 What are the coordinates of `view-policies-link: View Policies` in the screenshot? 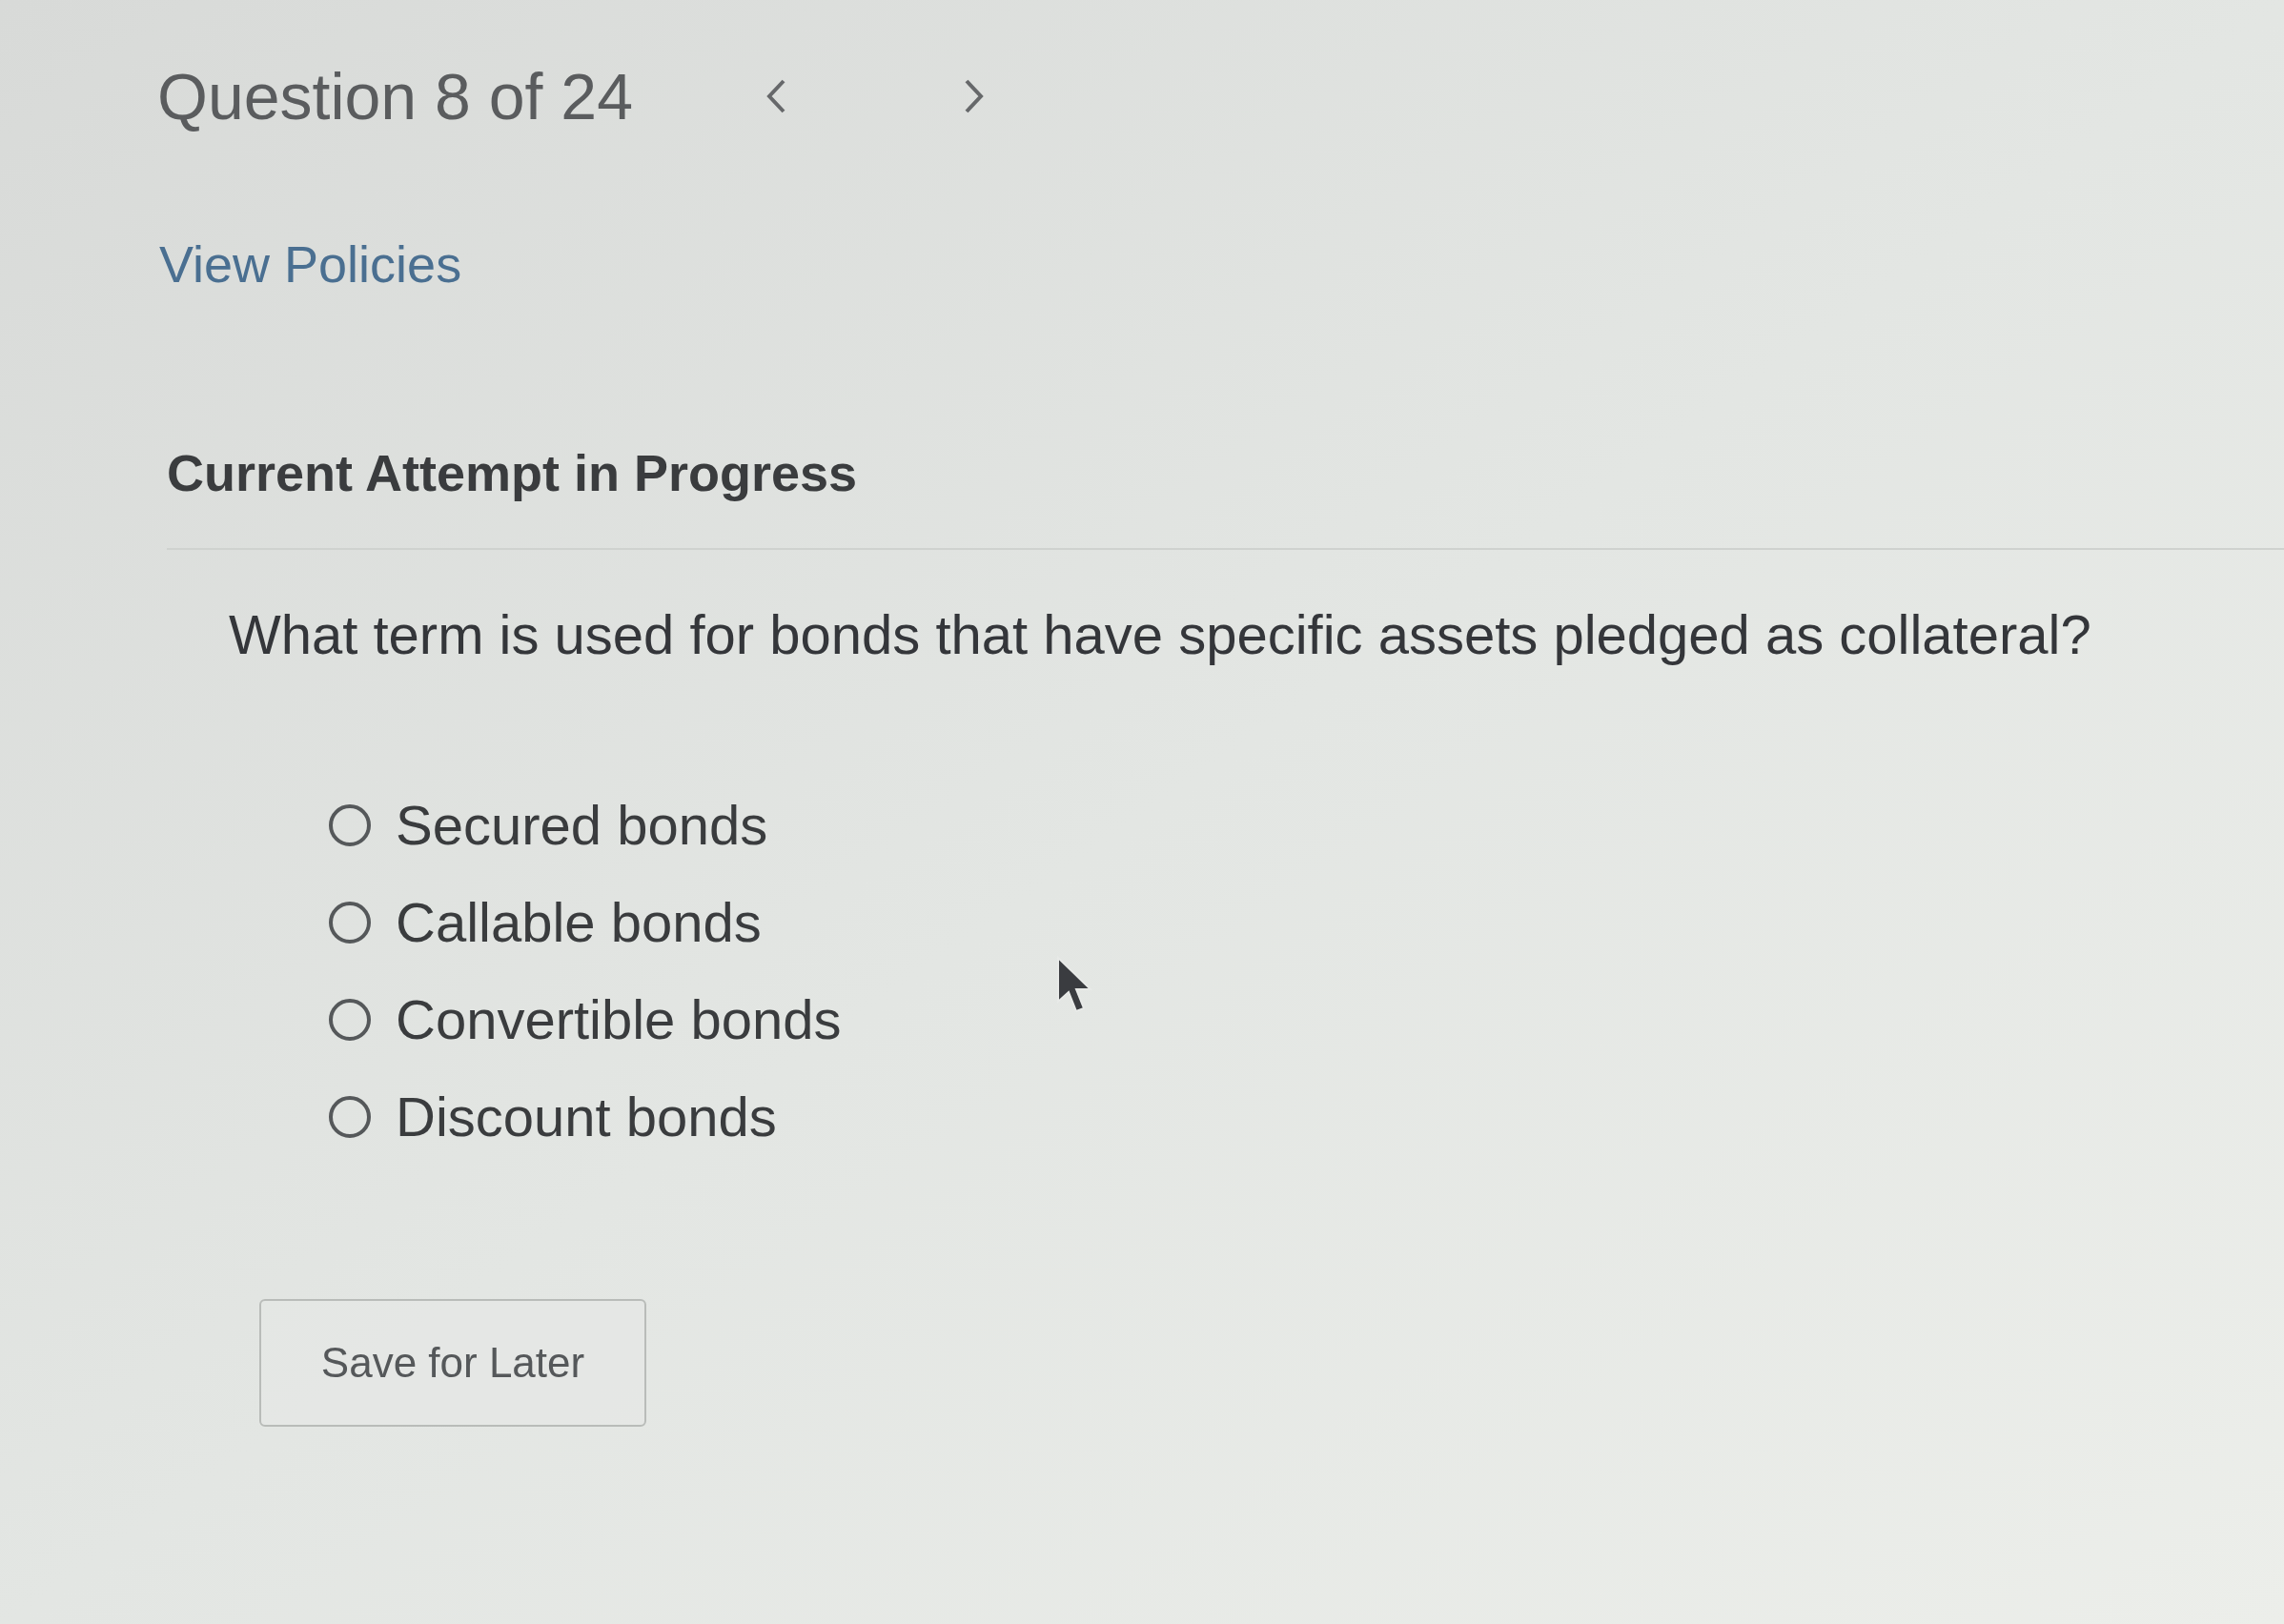 It's located at (310, 264).